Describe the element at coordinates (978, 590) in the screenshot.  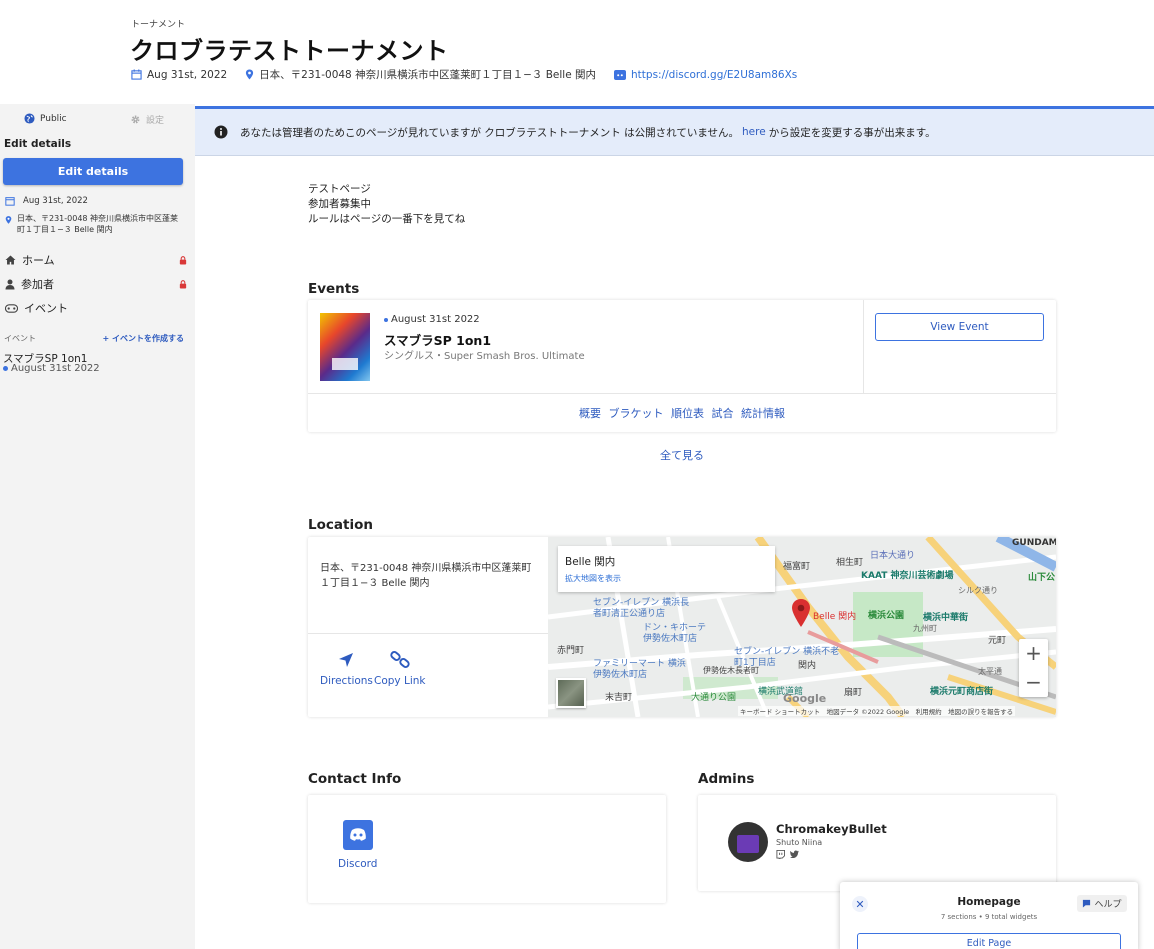
I see `map-label: シルク通り` at that location.